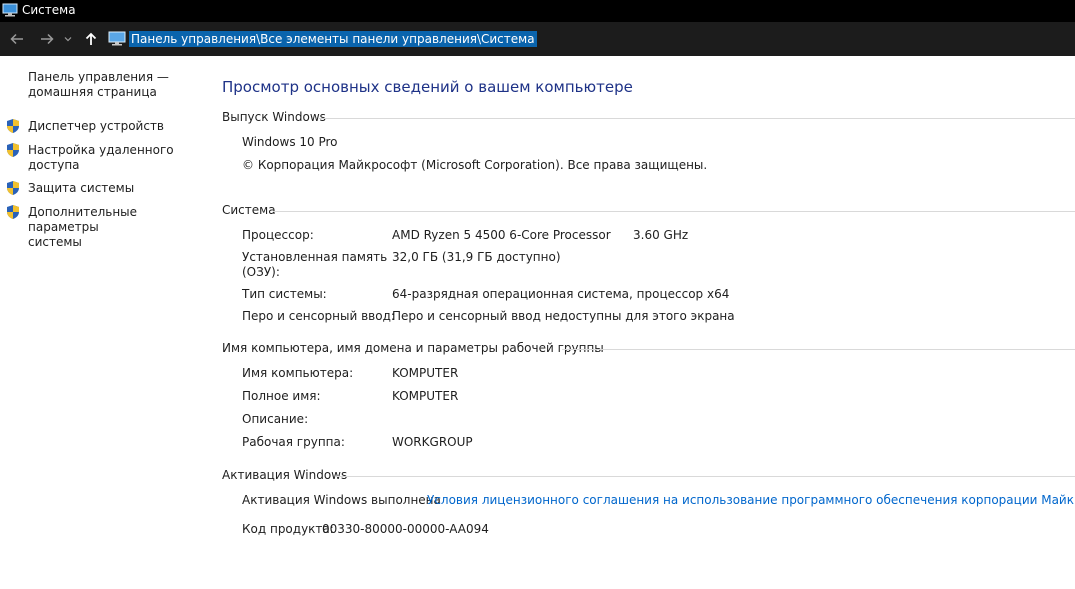 Image resolution: width=1075 pixels, height=589 pixels. What do you see at coordinates (278, 235) in the screenshot?
I see `processor-label: Процессор:` at bounding box center [278, 235].